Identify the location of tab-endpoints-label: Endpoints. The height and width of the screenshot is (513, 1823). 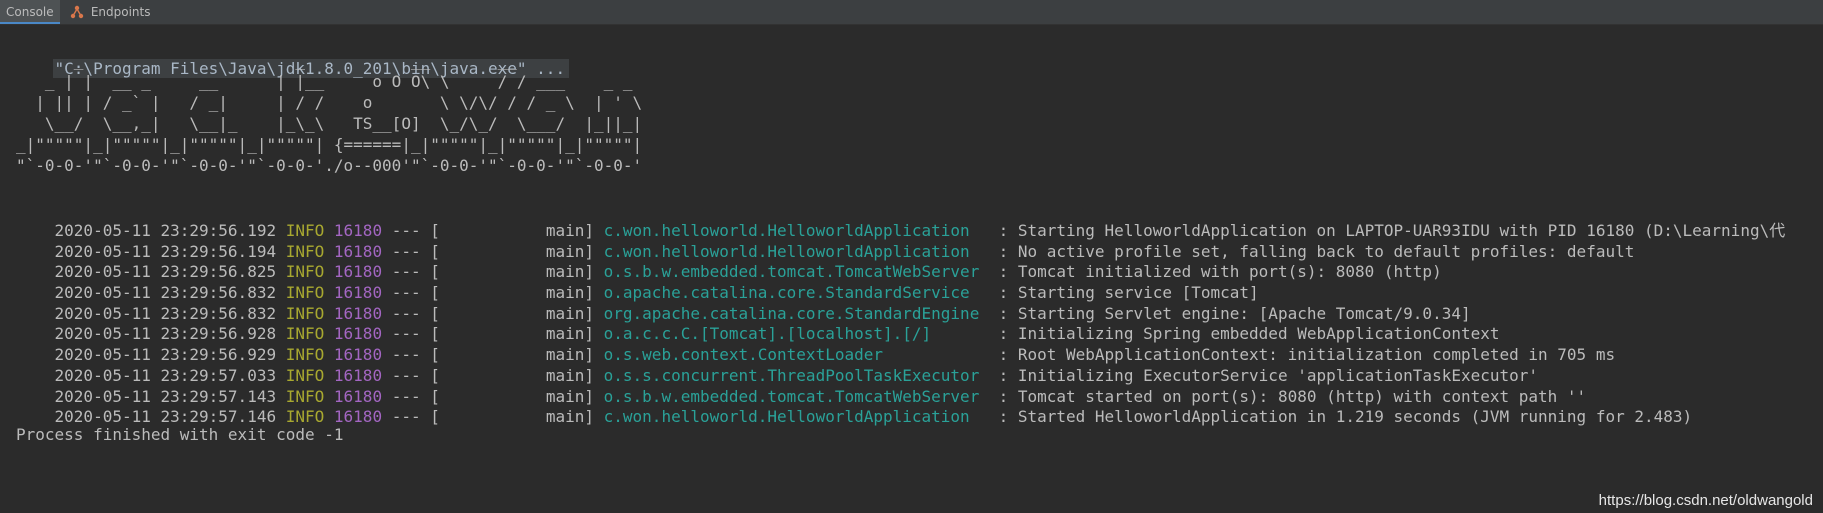
(120, 12).